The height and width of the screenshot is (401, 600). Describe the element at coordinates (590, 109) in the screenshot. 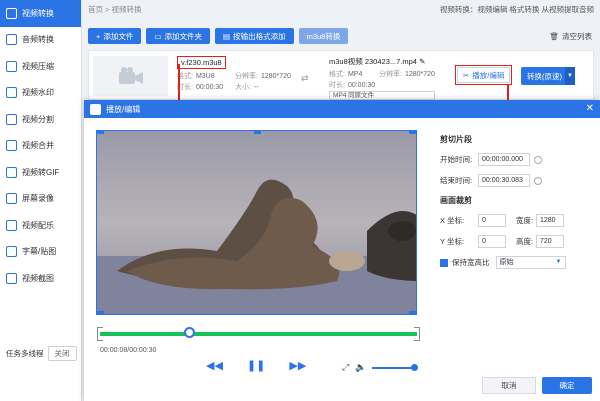

I see `close-icon: ✕` at that location.